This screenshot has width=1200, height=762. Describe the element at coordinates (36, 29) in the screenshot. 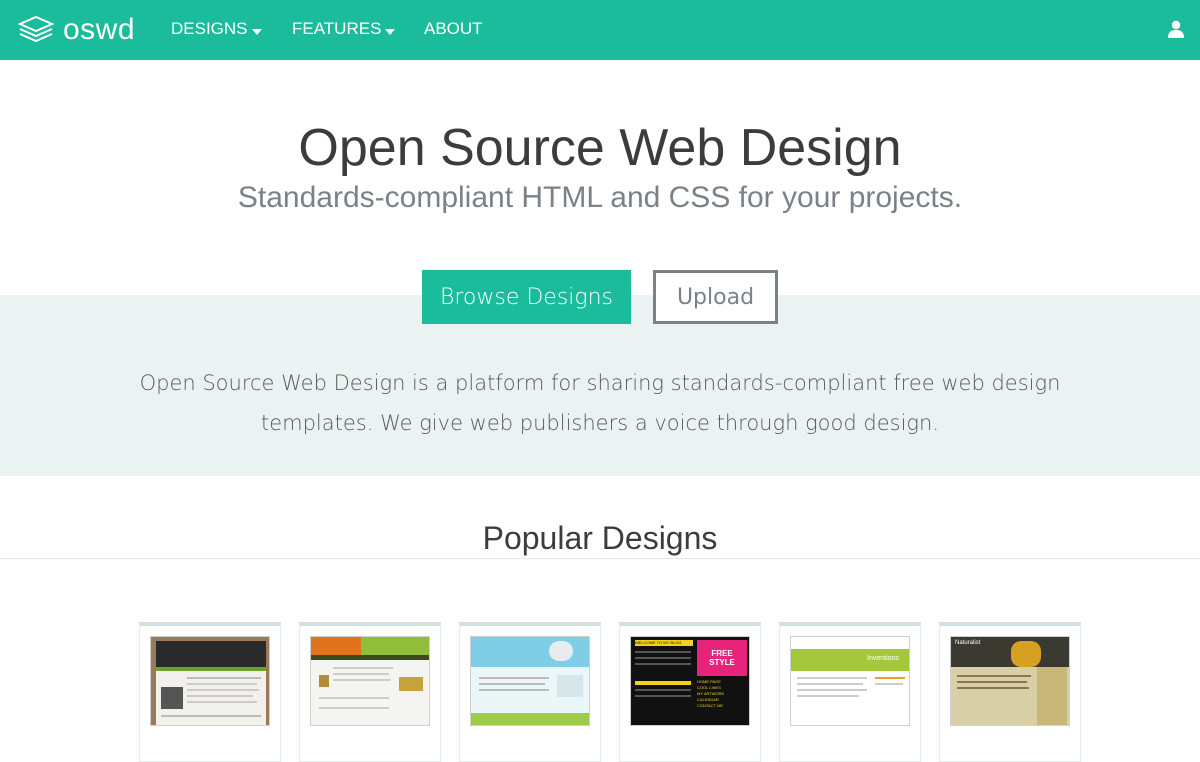

I see `stacked-layers-icon` at that location.